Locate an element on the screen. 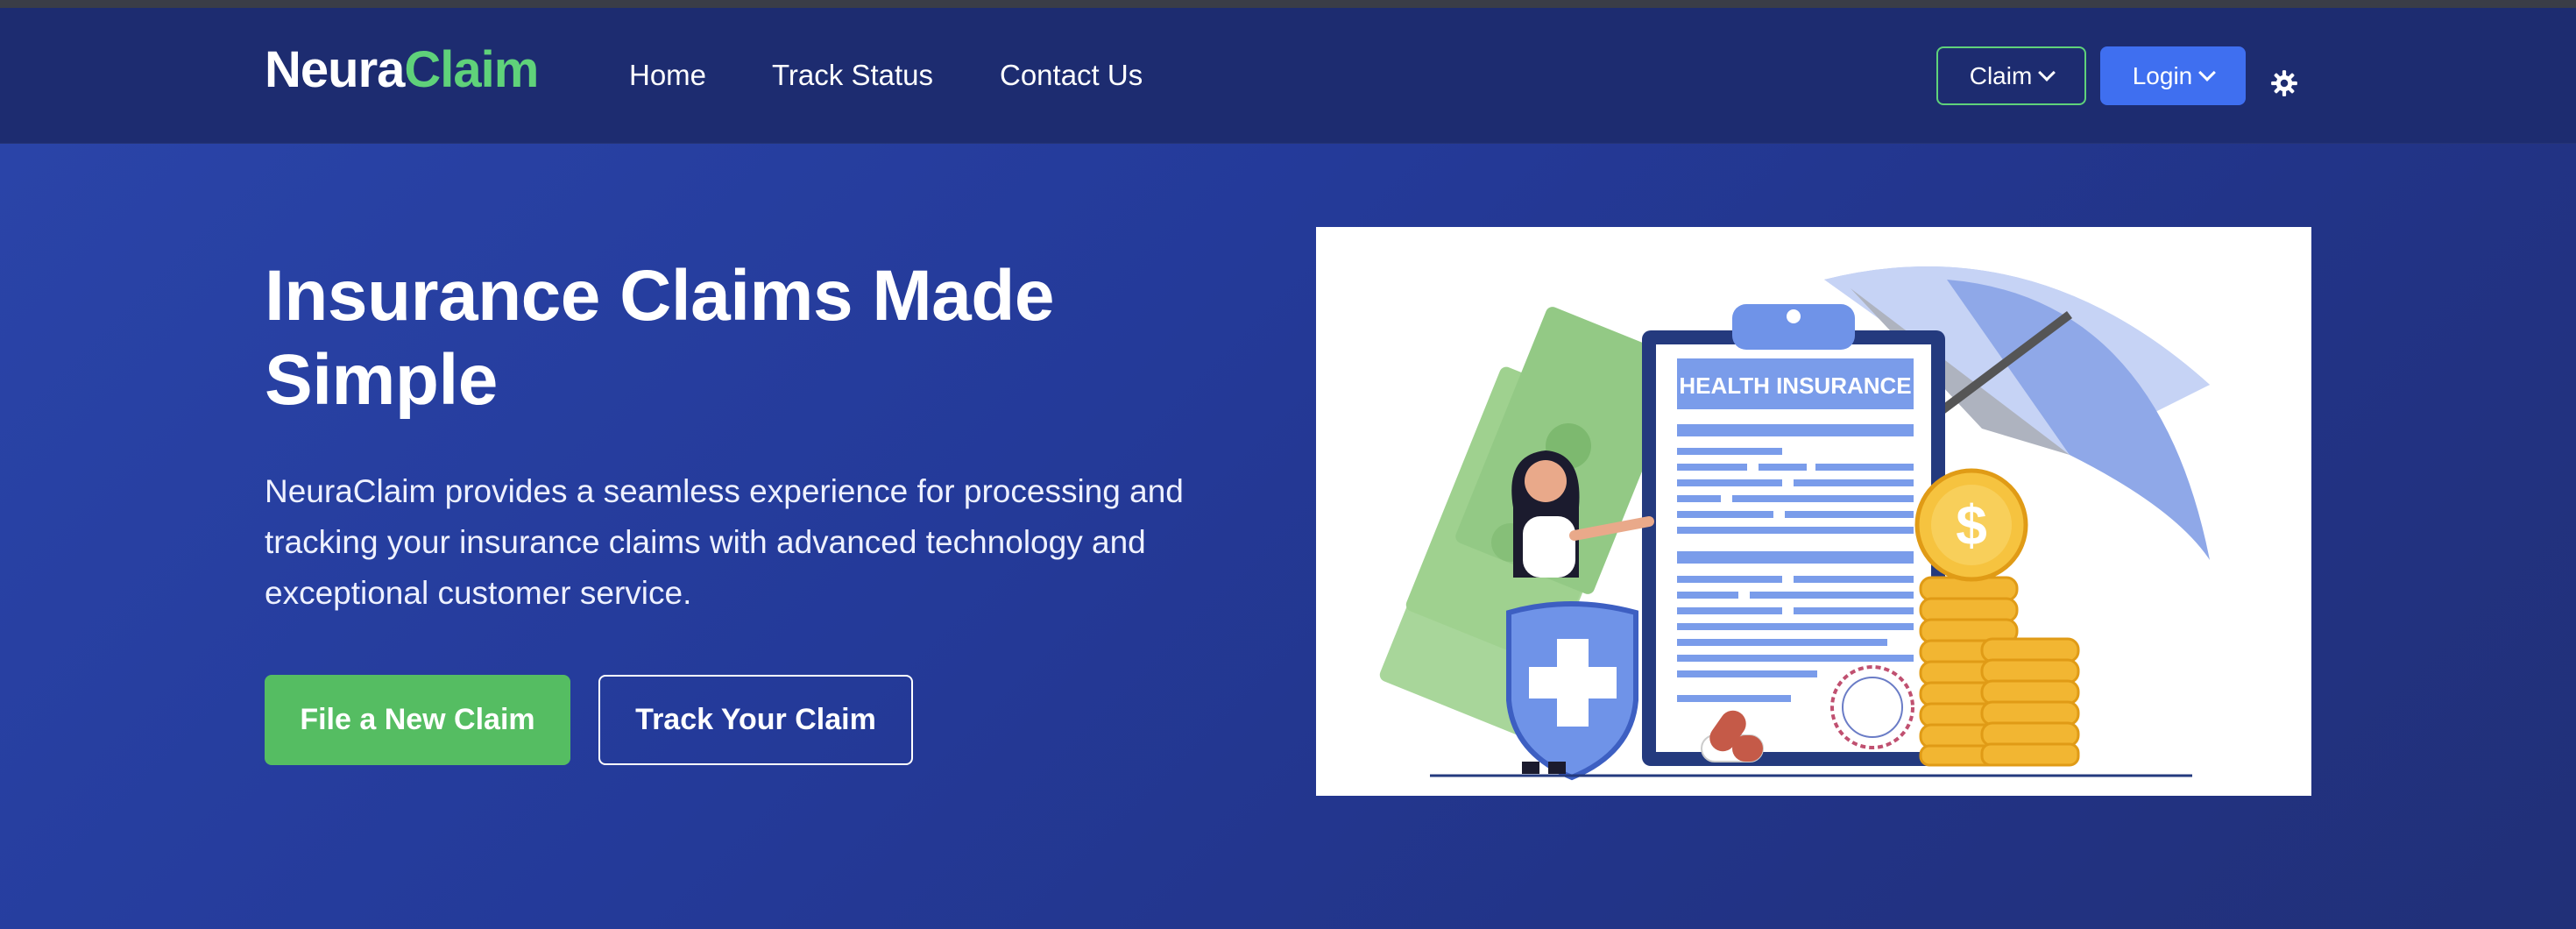 The width and height of the screenshot is (2576, 929). brand-logo: NeuraClaim is located at coordinates (402, 70).